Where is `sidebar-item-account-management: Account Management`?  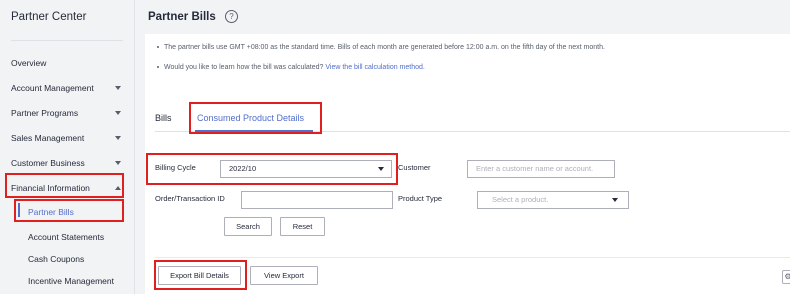 sidebar-item-account-management: Account Management is located at coordinates (71, 88).